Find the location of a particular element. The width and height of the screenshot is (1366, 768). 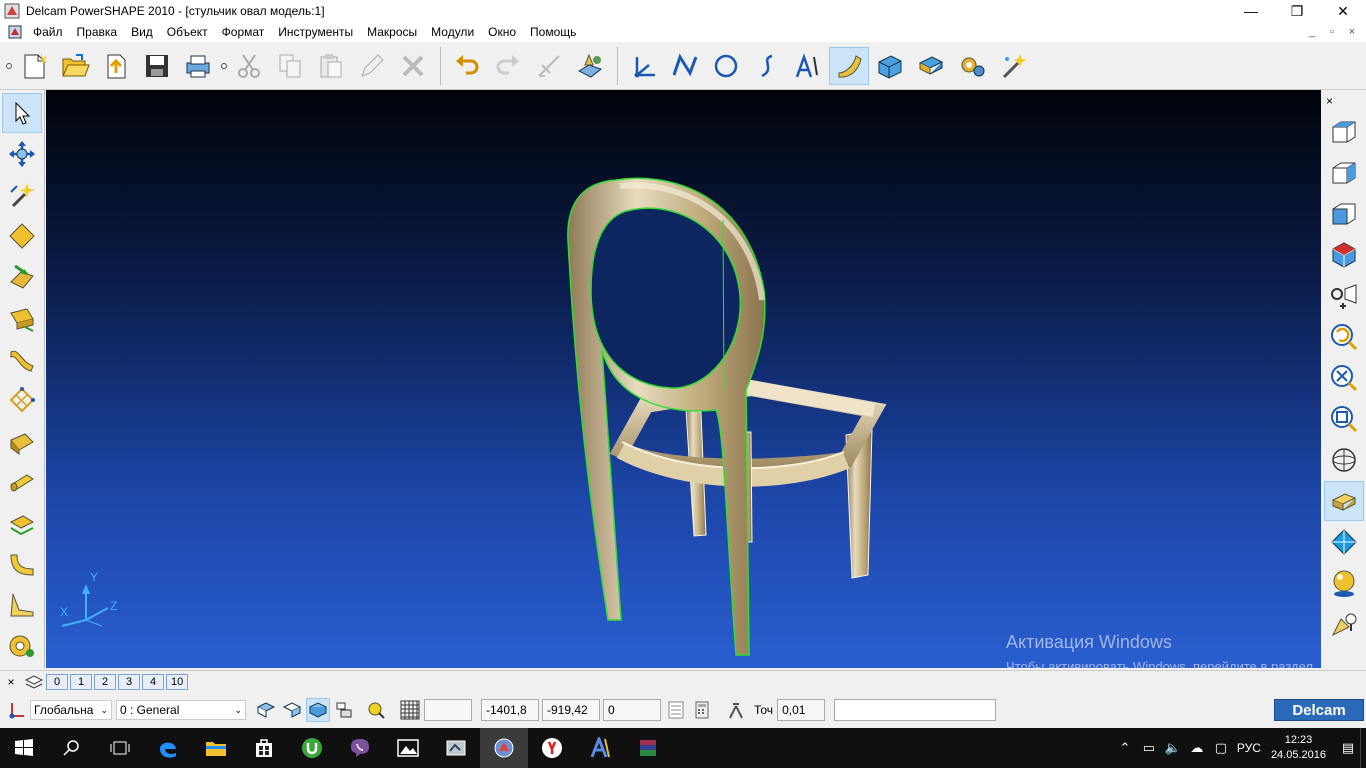

offset-surface-icon is located at coordinates (22, 523).